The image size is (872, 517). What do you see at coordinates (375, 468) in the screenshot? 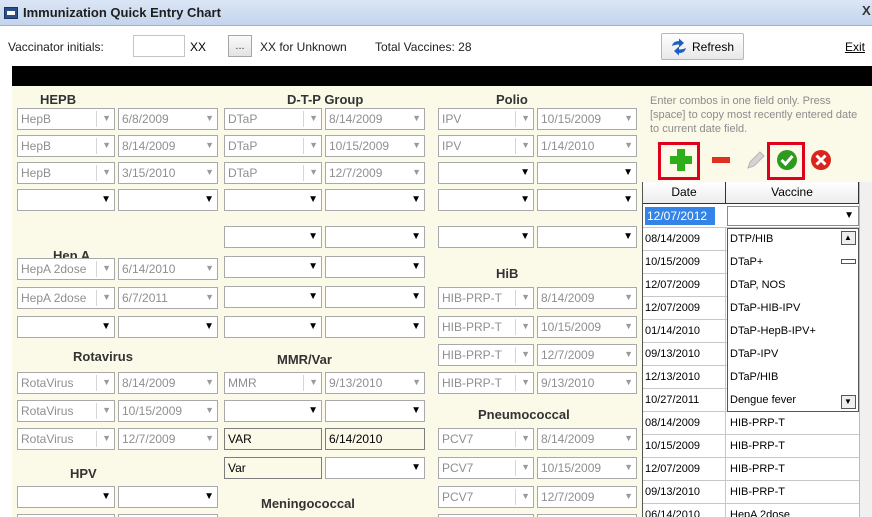
I see `var-date-2: ▼` at bounding box center [375, 468].